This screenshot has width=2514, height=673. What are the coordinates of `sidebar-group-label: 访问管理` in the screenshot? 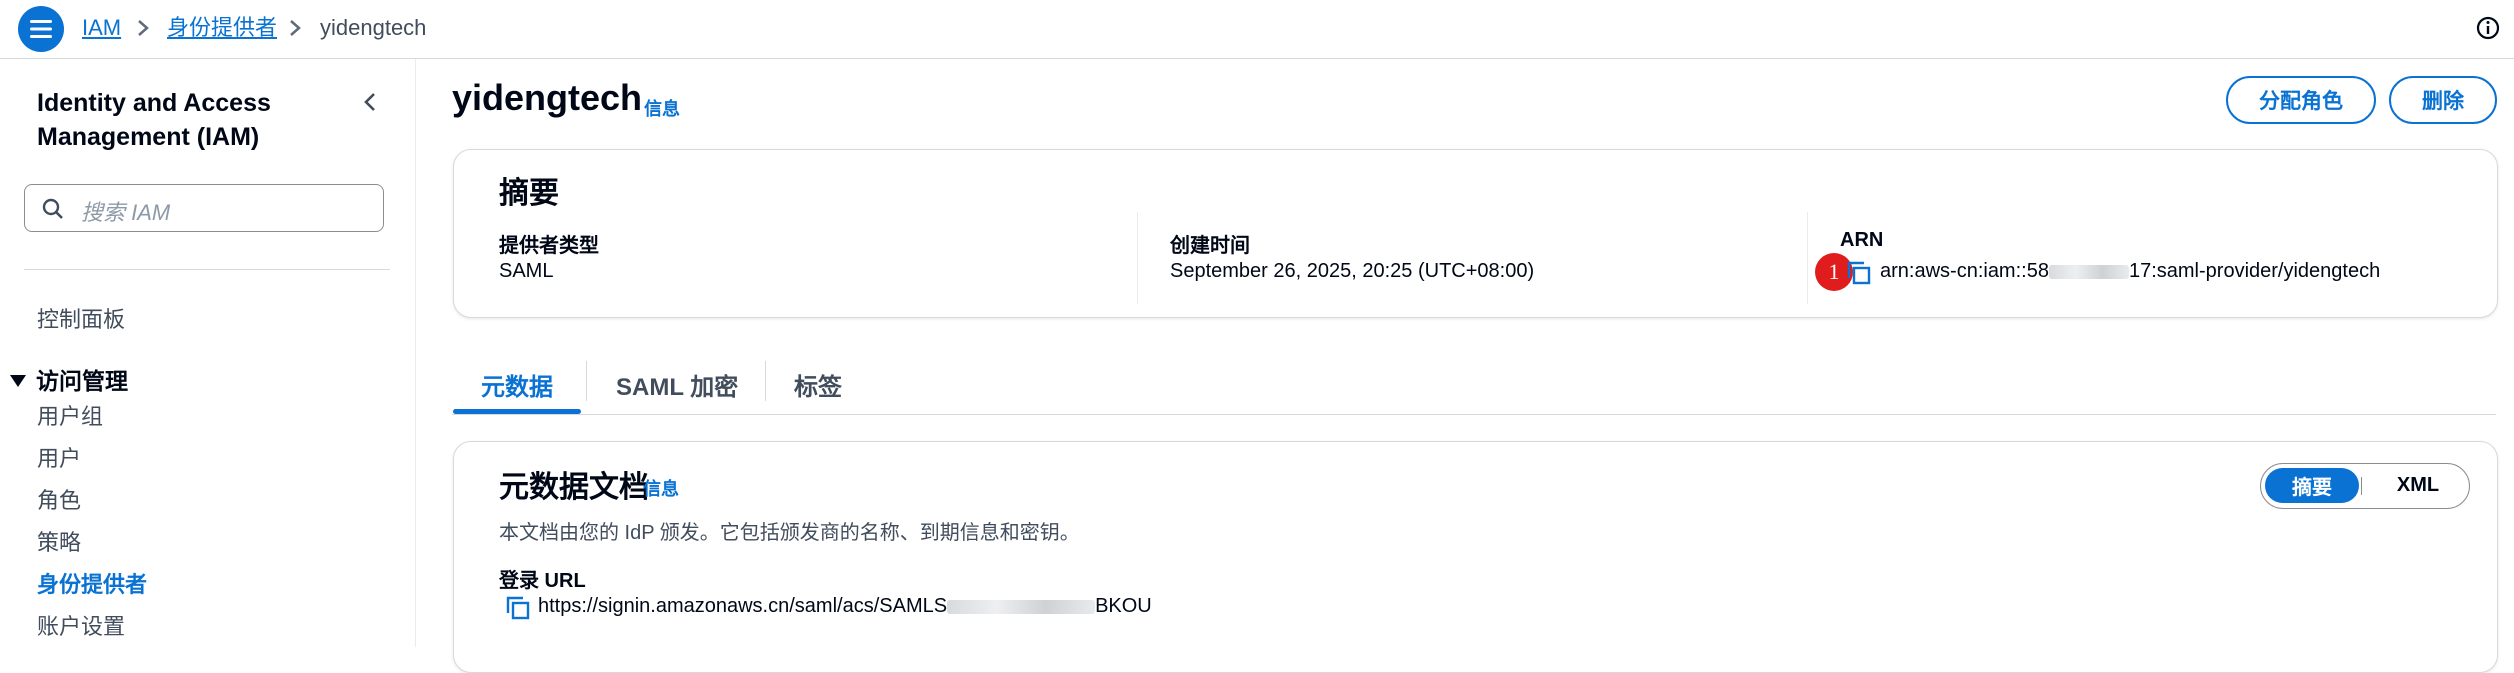 It's located at (82, 381).